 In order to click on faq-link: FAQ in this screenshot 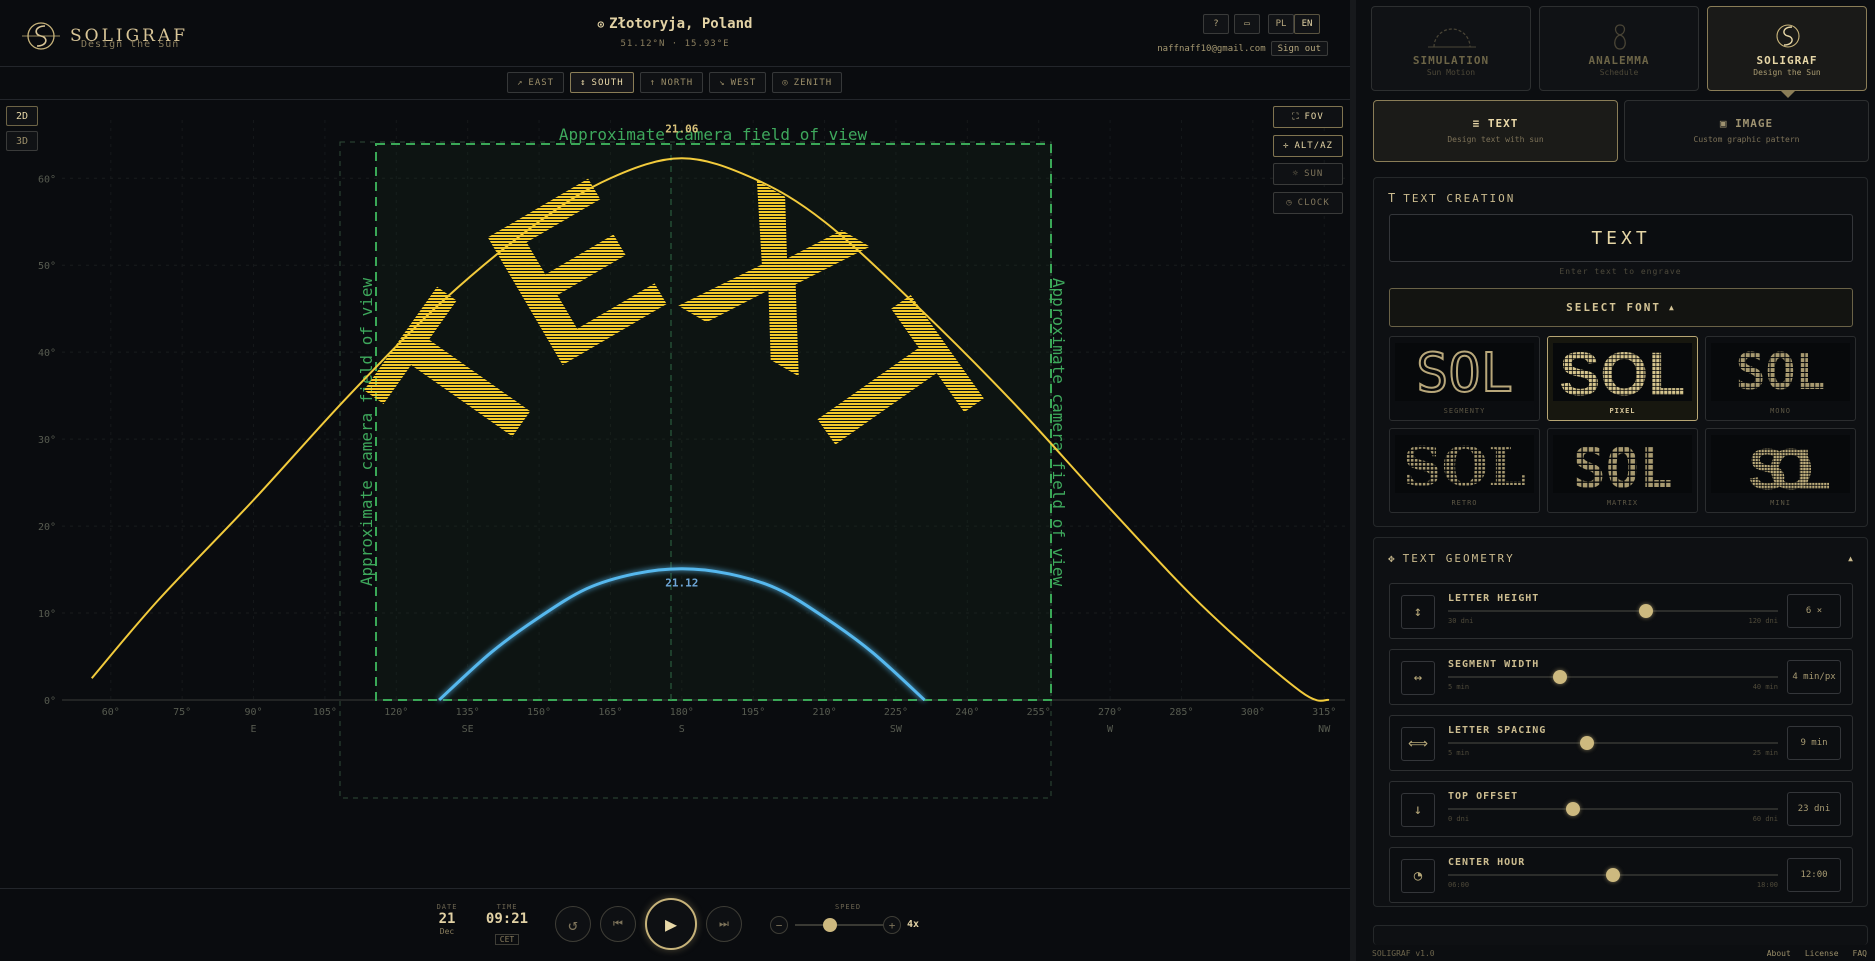, I will do `click(1860, 953)`.